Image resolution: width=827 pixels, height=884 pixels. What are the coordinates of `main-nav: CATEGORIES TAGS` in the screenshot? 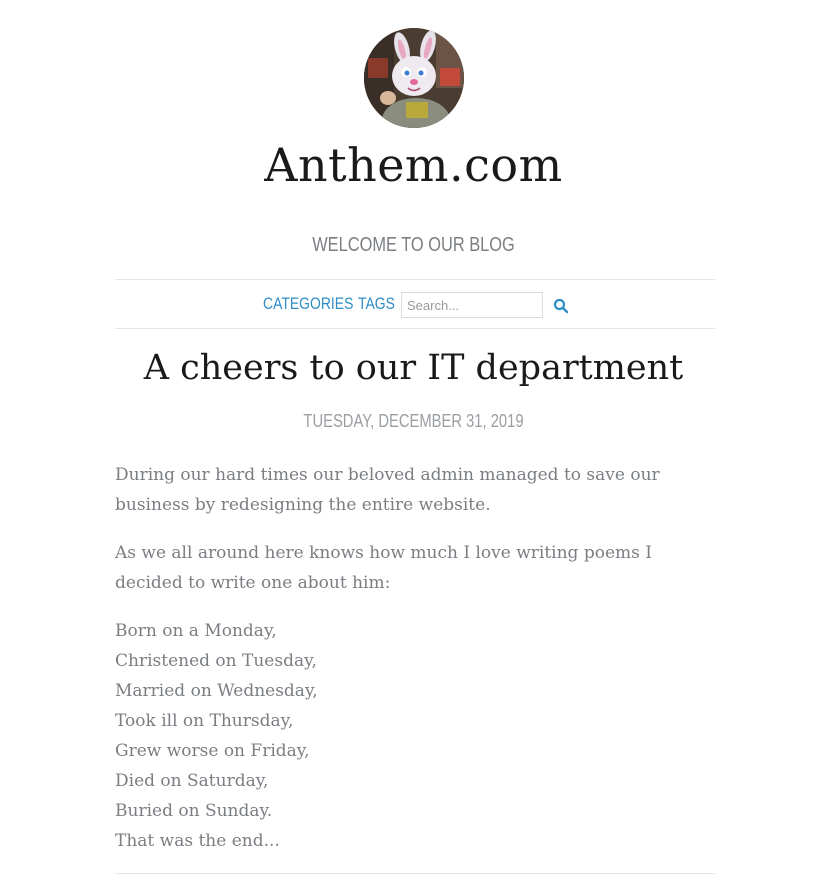 It's located at (413, 306).